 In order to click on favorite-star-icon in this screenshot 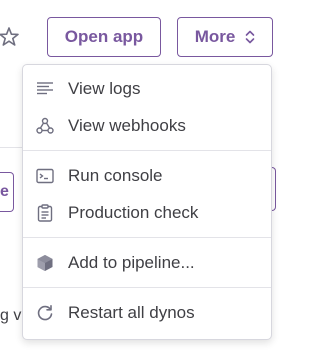, I will do `click(10, 37)`.